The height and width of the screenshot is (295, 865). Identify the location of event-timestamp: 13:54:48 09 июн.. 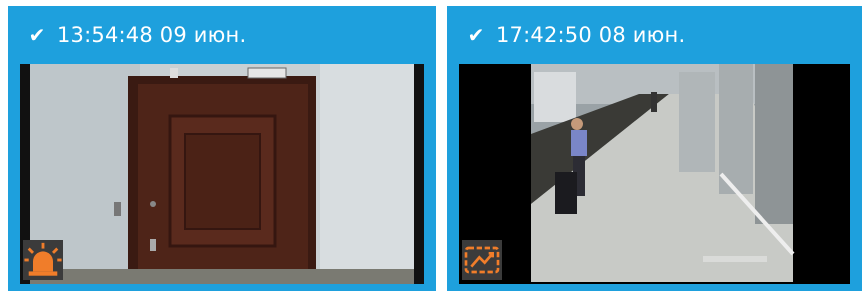
(152, 35).